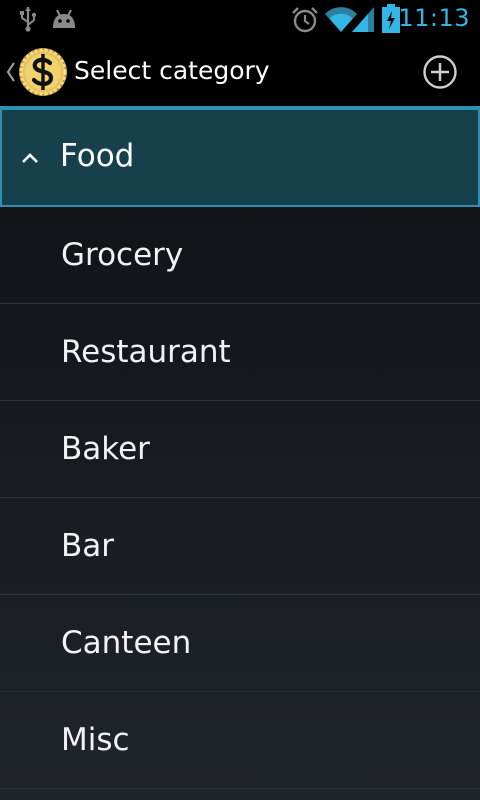 This screenshot has height=800, width=480. What do you see at coordinates (363, 19) in the screenshot?
I see `signal-icon` at bounding box center [363, 19].